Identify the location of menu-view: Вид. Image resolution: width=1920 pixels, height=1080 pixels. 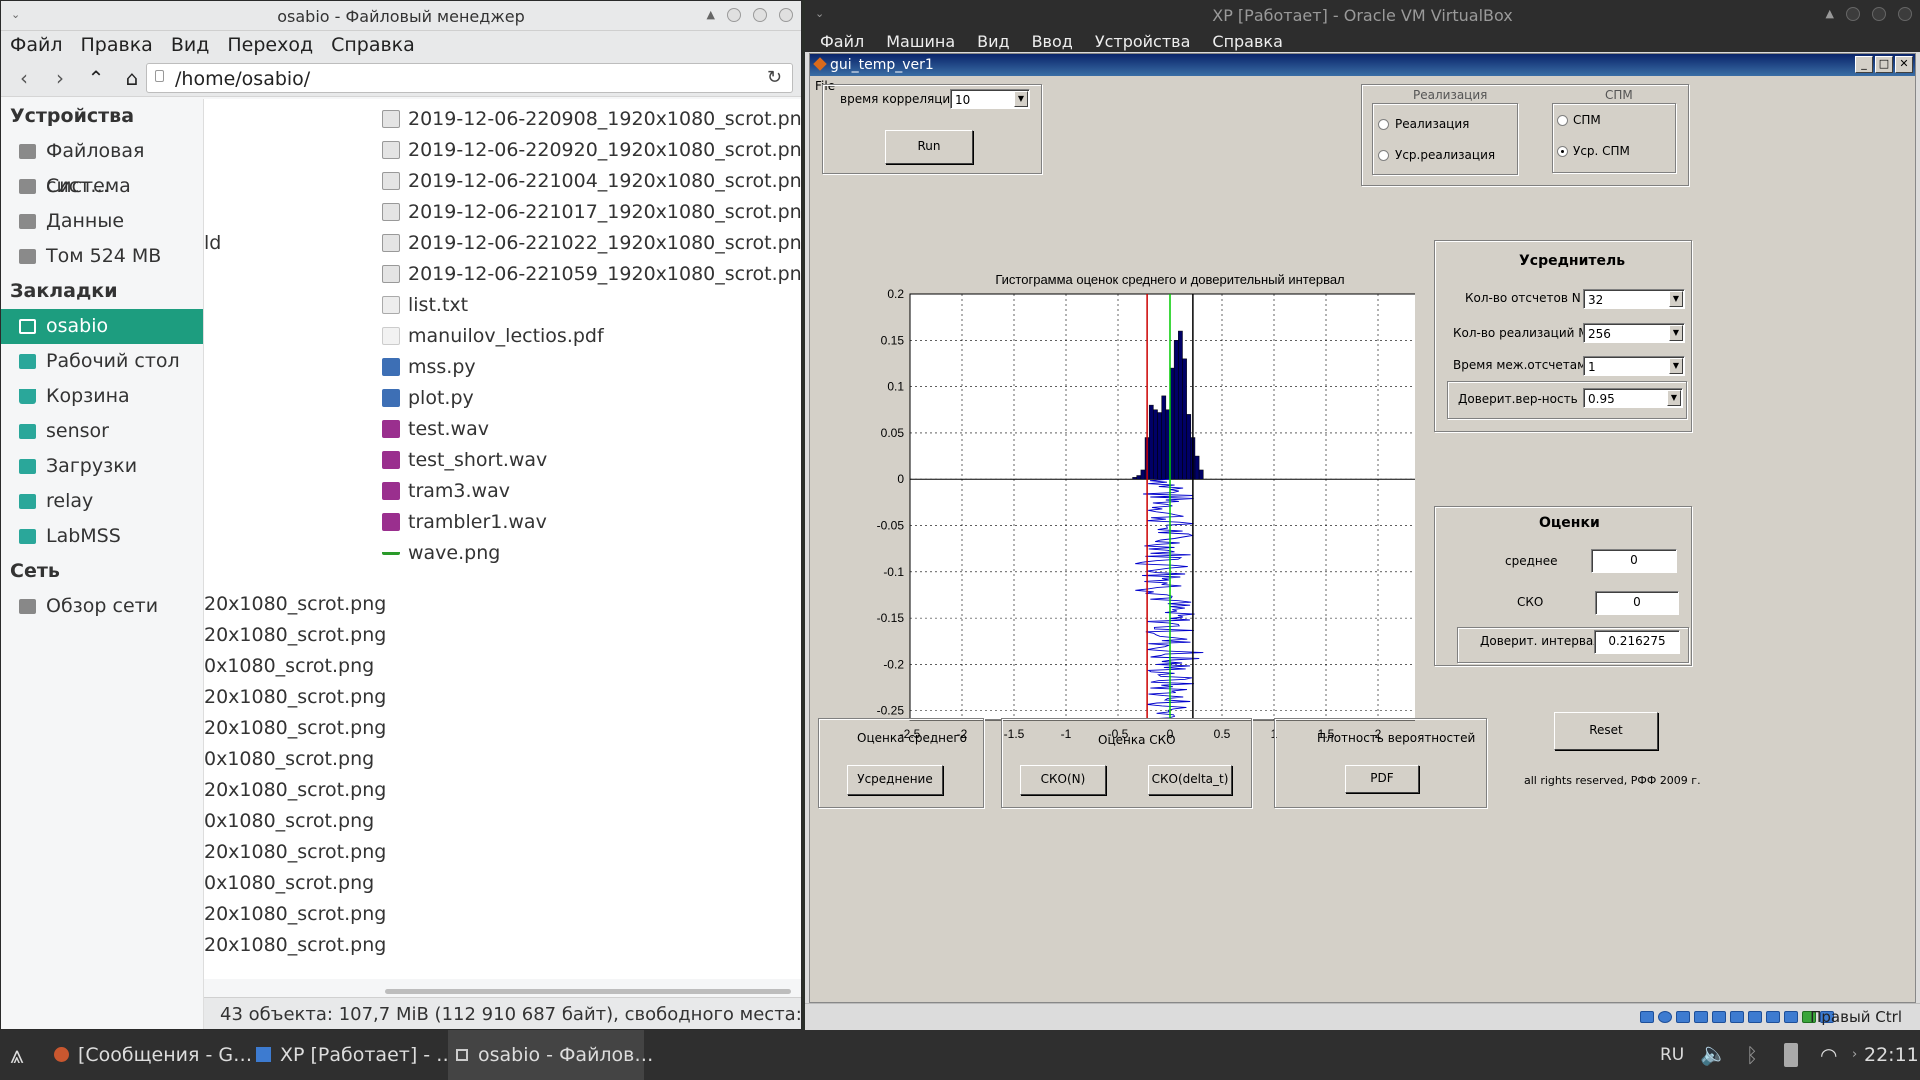
(190, 45).